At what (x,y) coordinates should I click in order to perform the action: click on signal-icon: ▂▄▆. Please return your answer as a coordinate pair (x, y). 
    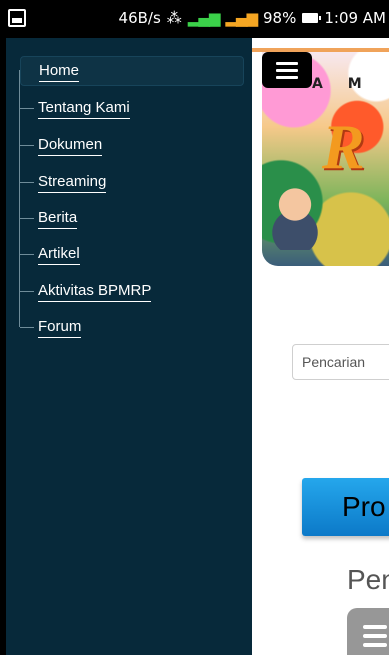
    Looking at the image, I should click on (204, 18).